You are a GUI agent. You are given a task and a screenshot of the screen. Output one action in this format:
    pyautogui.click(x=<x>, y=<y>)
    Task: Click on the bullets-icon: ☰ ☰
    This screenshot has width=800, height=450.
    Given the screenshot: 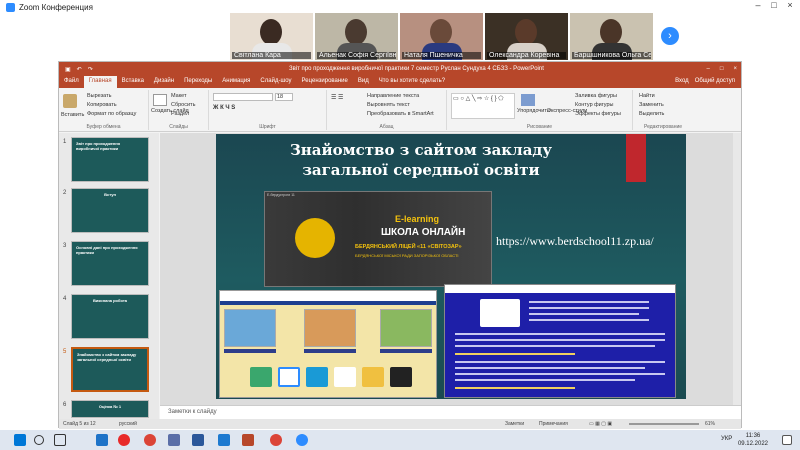 What is the action you would take?
    pyautogui.click(x=337, y=97)
    